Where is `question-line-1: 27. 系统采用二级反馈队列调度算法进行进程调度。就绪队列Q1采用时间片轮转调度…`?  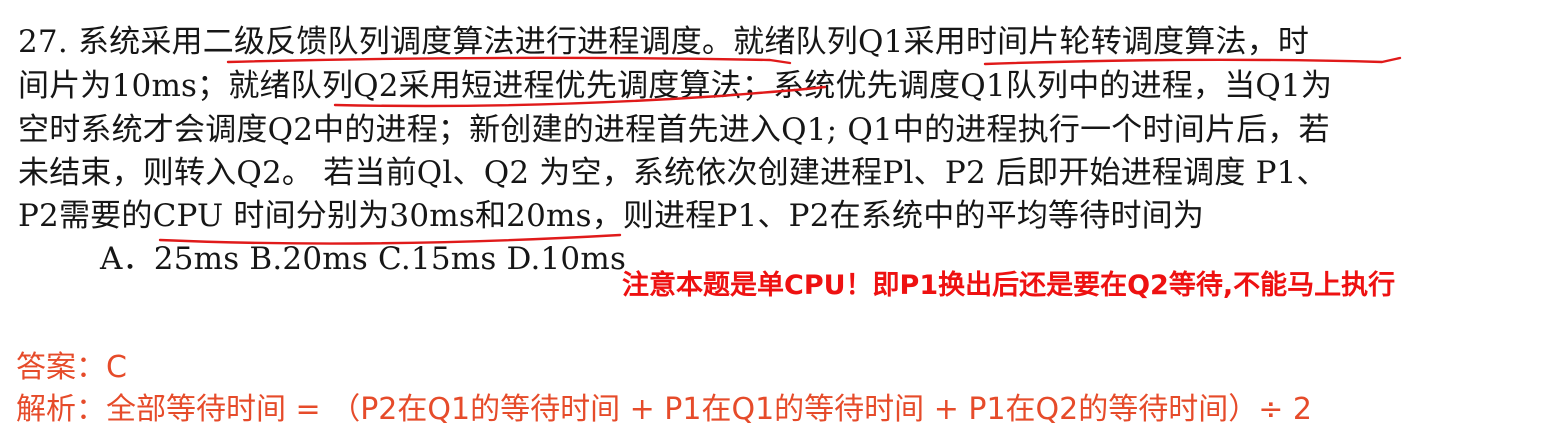
question-line-1: 27. 系统采用二级反馈队列调度算法进行进程调度。就绪队列Q1采用时间片轮转调度… is located at coordinates (664, 42).